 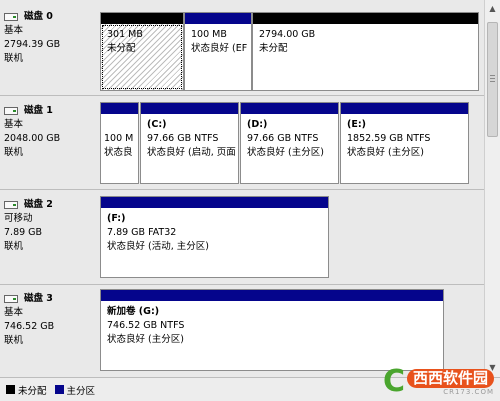 I want to click on partition-size: 1852.59 GB NTFS, so click(x=389, y=138).